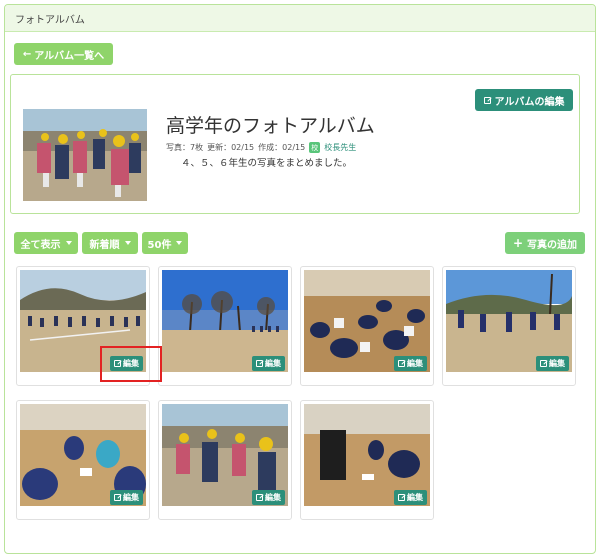  What do you see at coordinates (340, 147) in the screenshot?
I see `album-author: 校長先生` at bounding box center [340, 147].